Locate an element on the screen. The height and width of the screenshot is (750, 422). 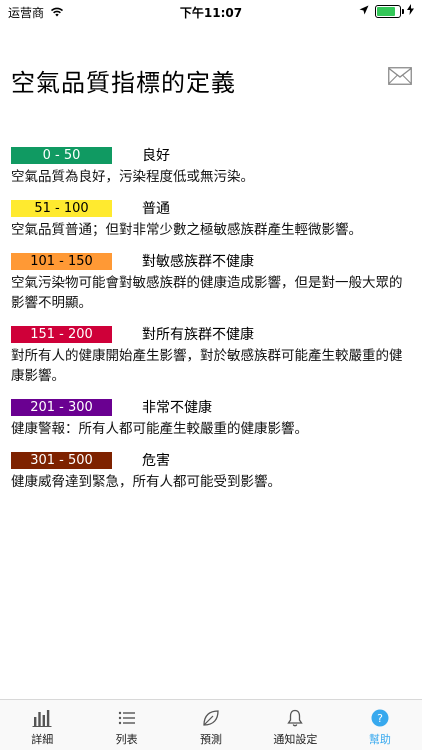
mail-icon is located at coordinates (400, 76).